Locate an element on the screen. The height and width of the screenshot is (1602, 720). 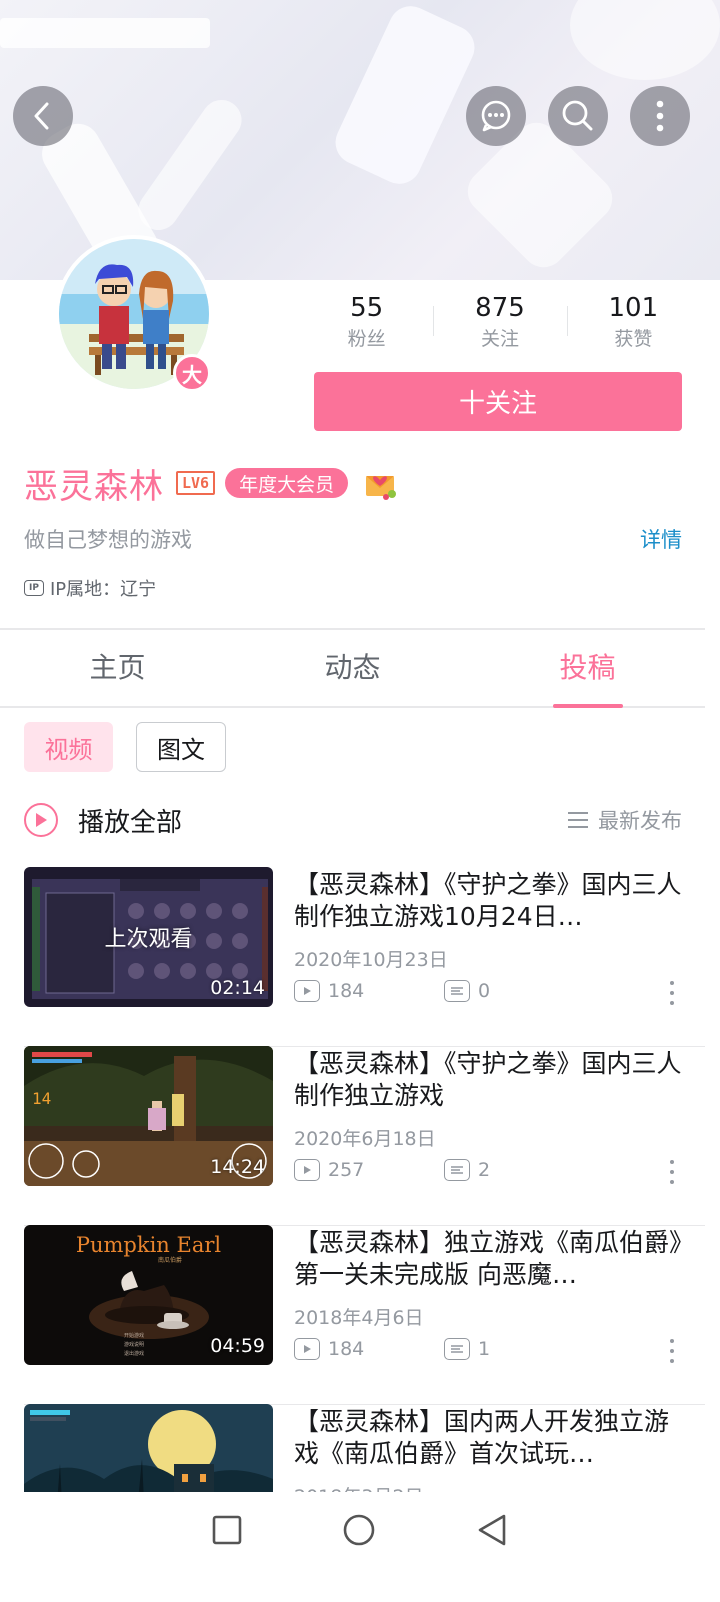
detail-link: 详情 is located at coordinates (661, 539).